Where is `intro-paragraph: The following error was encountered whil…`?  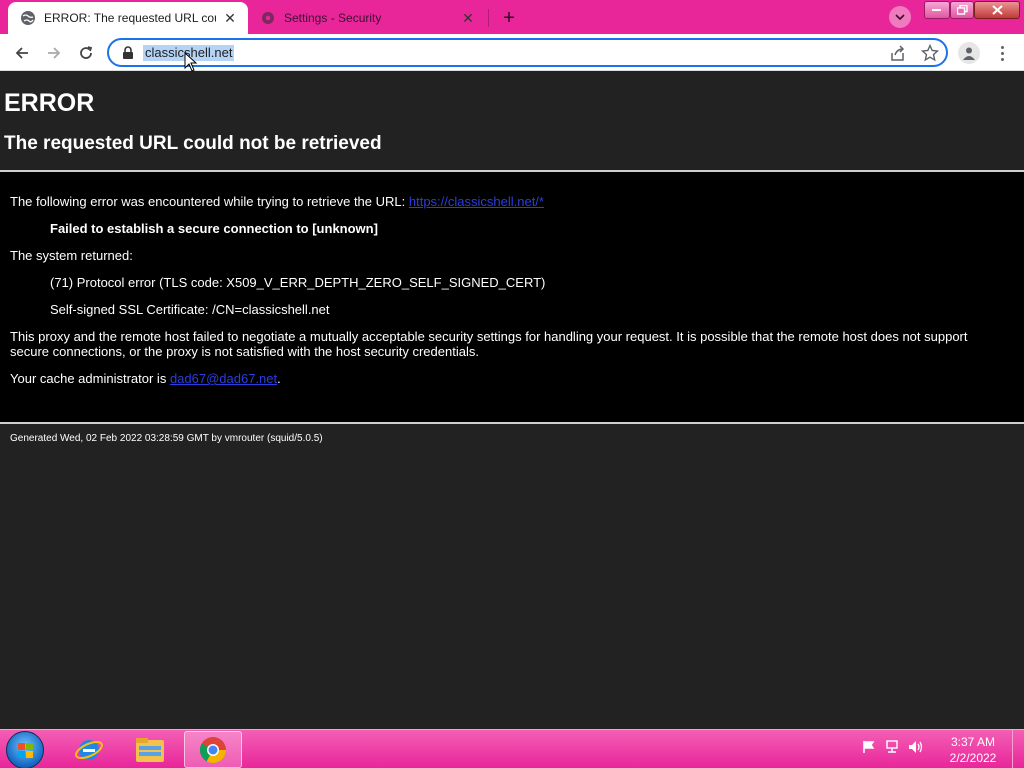
intro-paragraph: The following error was encountered whil… is located at coordinates (510, 201).